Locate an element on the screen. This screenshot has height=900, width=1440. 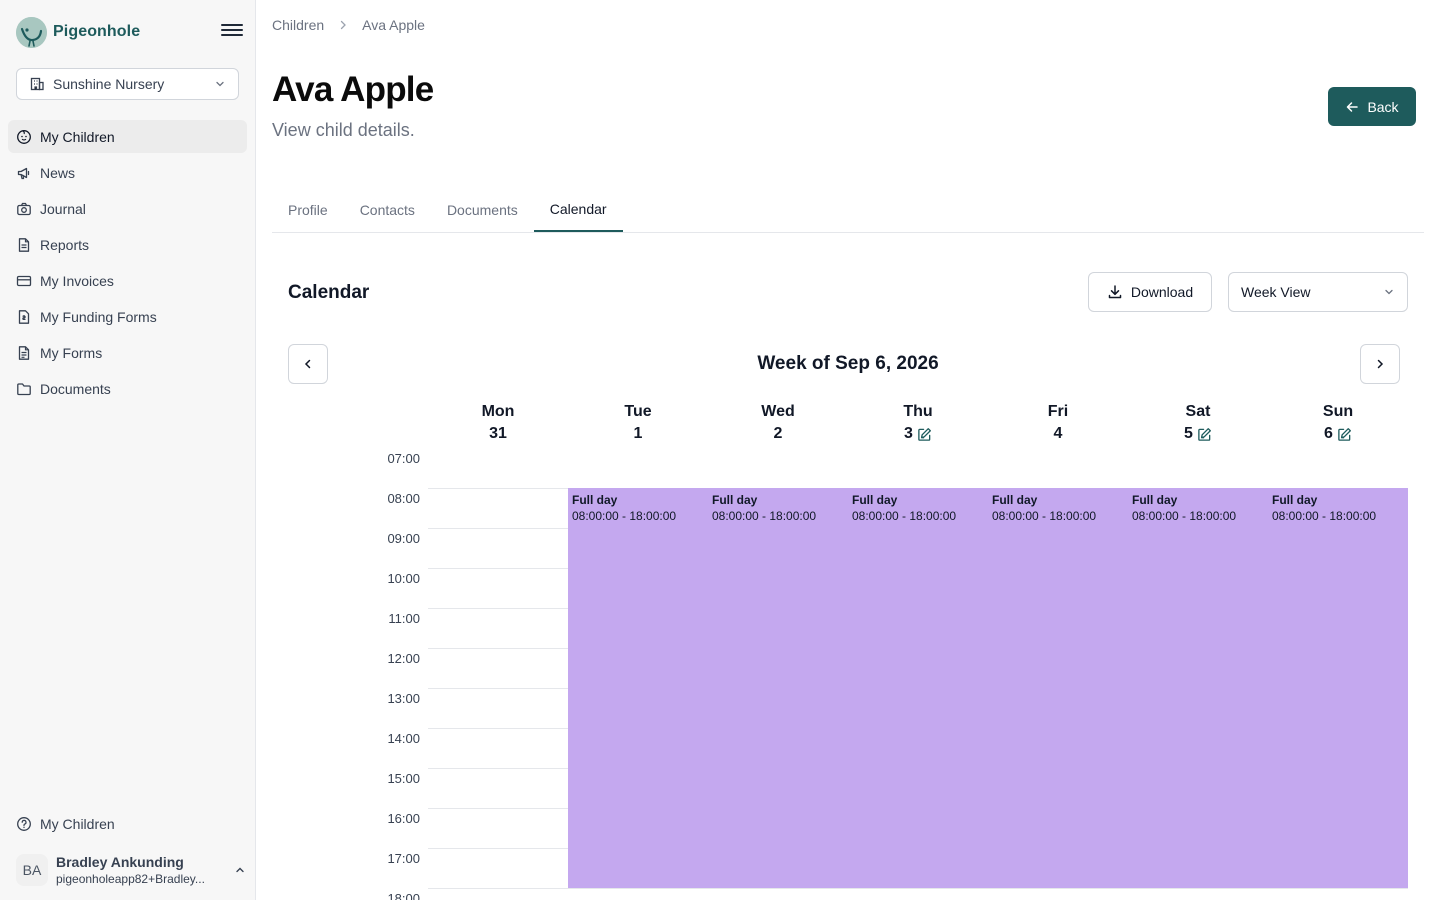
day-number: 31 is located at coordinates (498, 434).